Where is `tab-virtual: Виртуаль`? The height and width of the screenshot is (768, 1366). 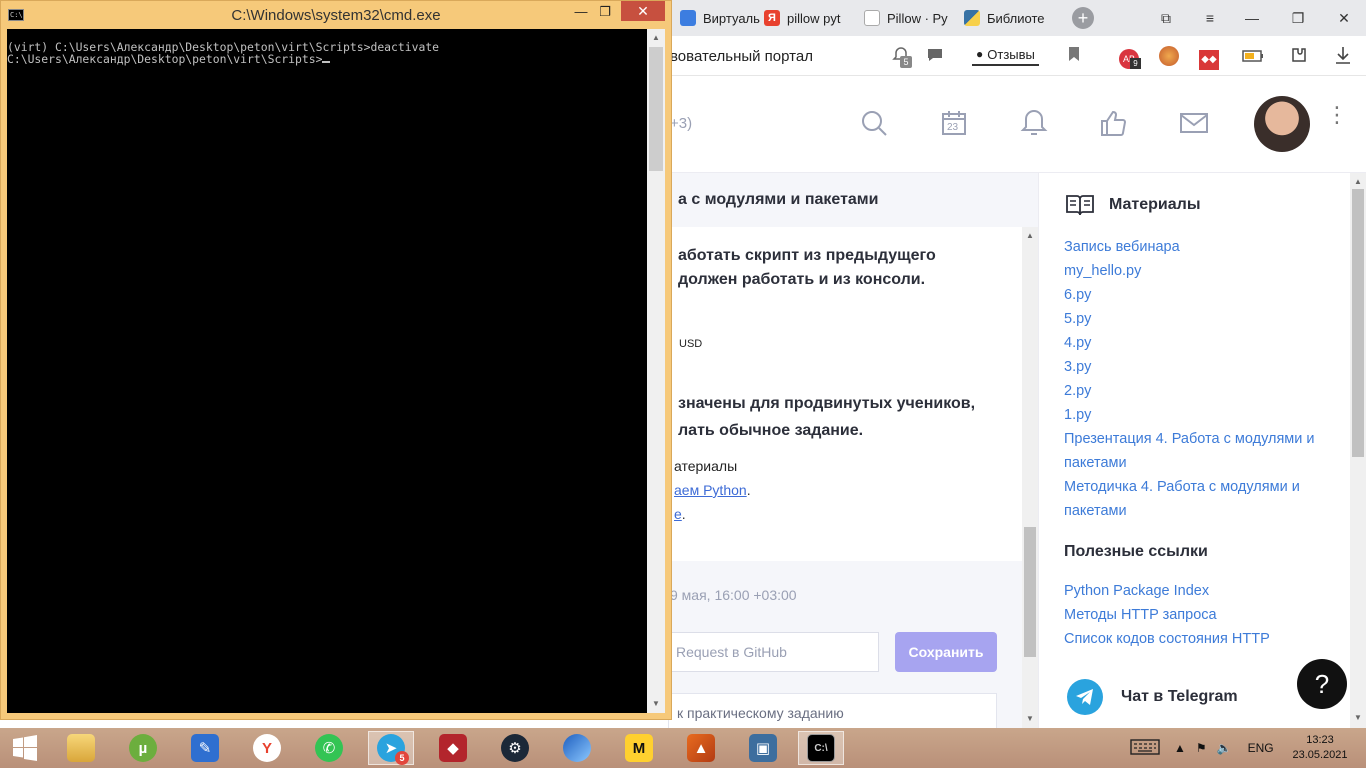
tab-virtual: Виртуаль is located at coordinates (724, 18).